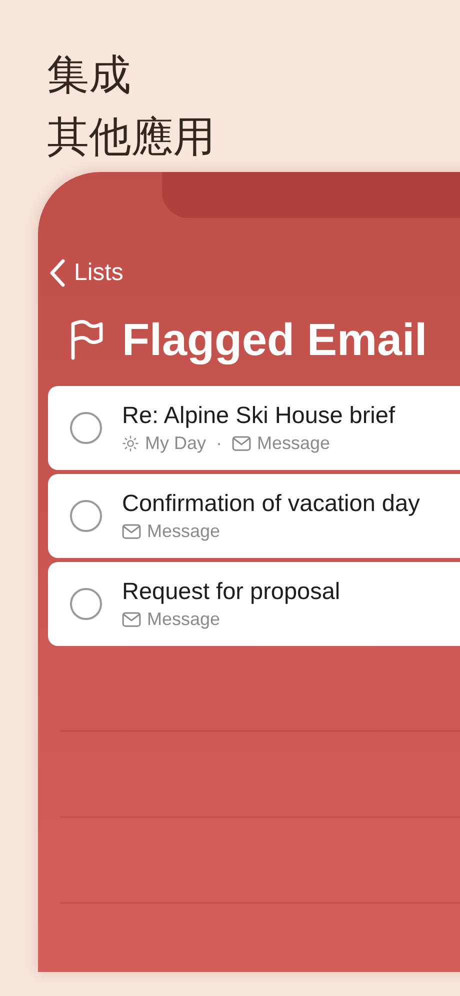 The width and height of the screenshot is (460, 996). I want to click on heading-line: 集成, so click(89, 75).